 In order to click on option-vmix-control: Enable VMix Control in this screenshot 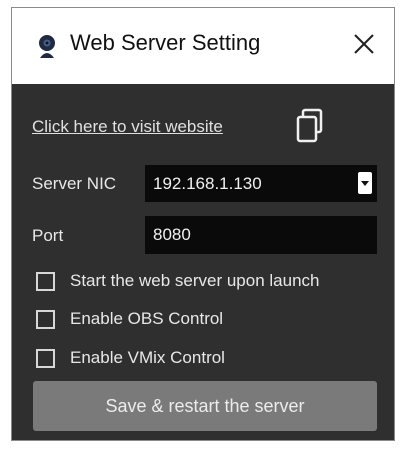, I will do `click(130, 358)`.